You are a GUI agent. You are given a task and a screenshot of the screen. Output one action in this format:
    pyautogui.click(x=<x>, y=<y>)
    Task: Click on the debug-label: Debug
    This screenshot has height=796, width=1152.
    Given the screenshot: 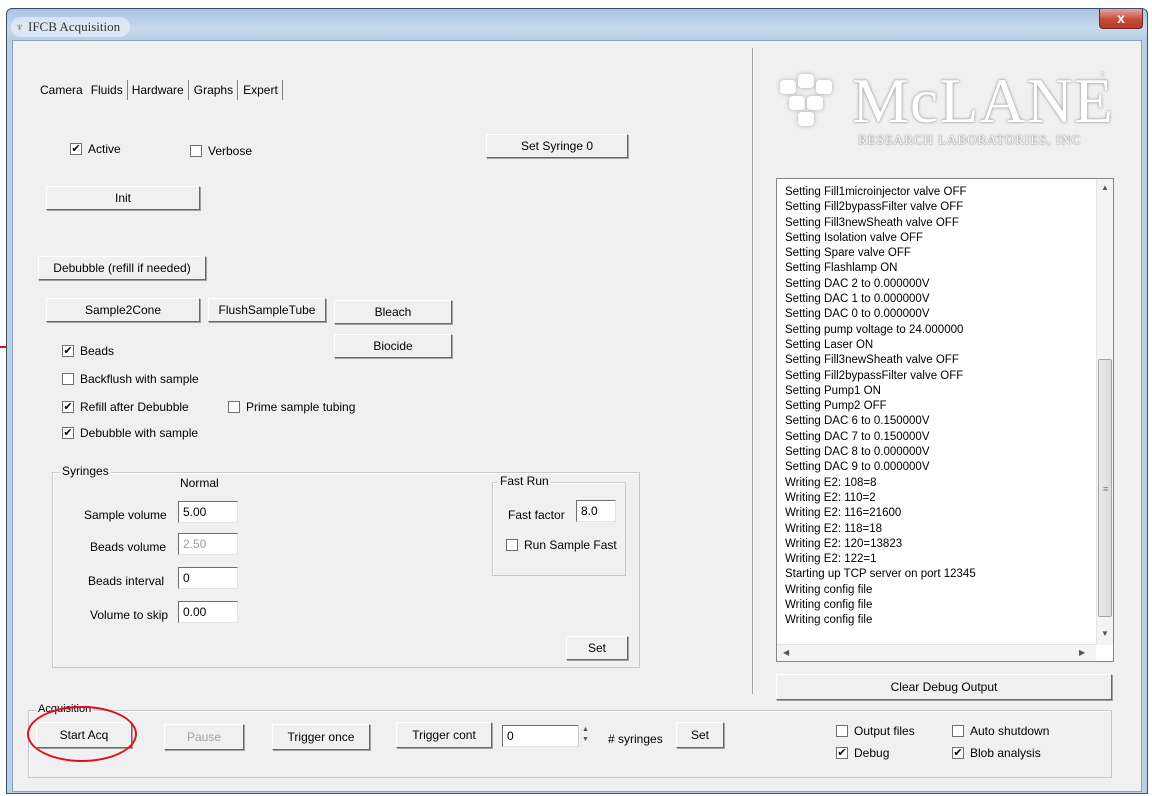 What is the action you would take?
    pyautogui.click(x=872, y=753)
    